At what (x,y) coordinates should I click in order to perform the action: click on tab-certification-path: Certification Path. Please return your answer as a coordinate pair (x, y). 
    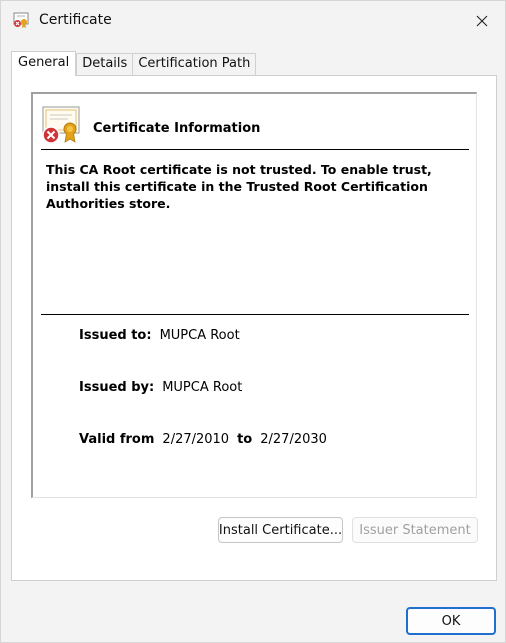
    Looking at the image, I should click on (195, 64).